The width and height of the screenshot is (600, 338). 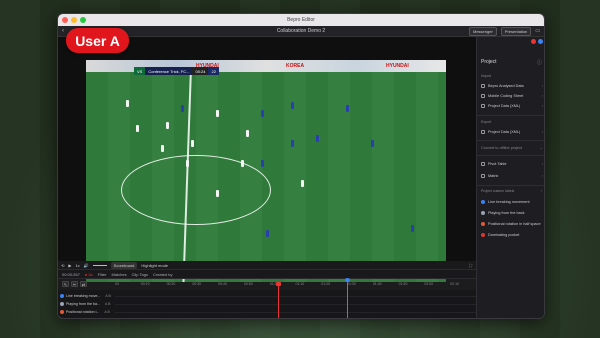 What do you see at coordinates (86, 265) in the screenshot?
I see `volume-icon: 🔊` at bounding box center [86, 265].